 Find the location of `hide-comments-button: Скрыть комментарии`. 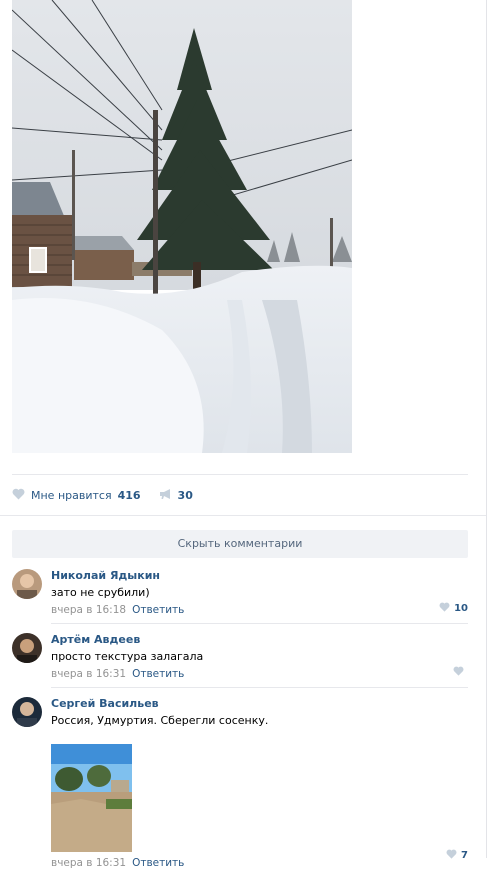

hide-comments-button: Скрыть комментарии is located at coordinates (240, 544).